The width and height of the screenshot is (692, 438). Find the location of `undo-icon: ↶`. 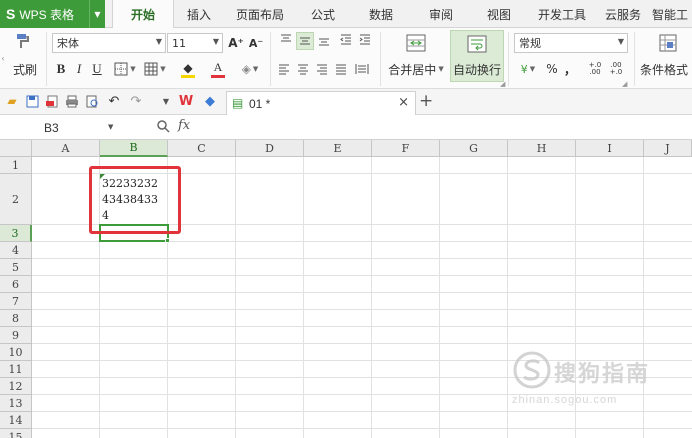

undo-icon: ↶ is located at coordinates (114, 101).